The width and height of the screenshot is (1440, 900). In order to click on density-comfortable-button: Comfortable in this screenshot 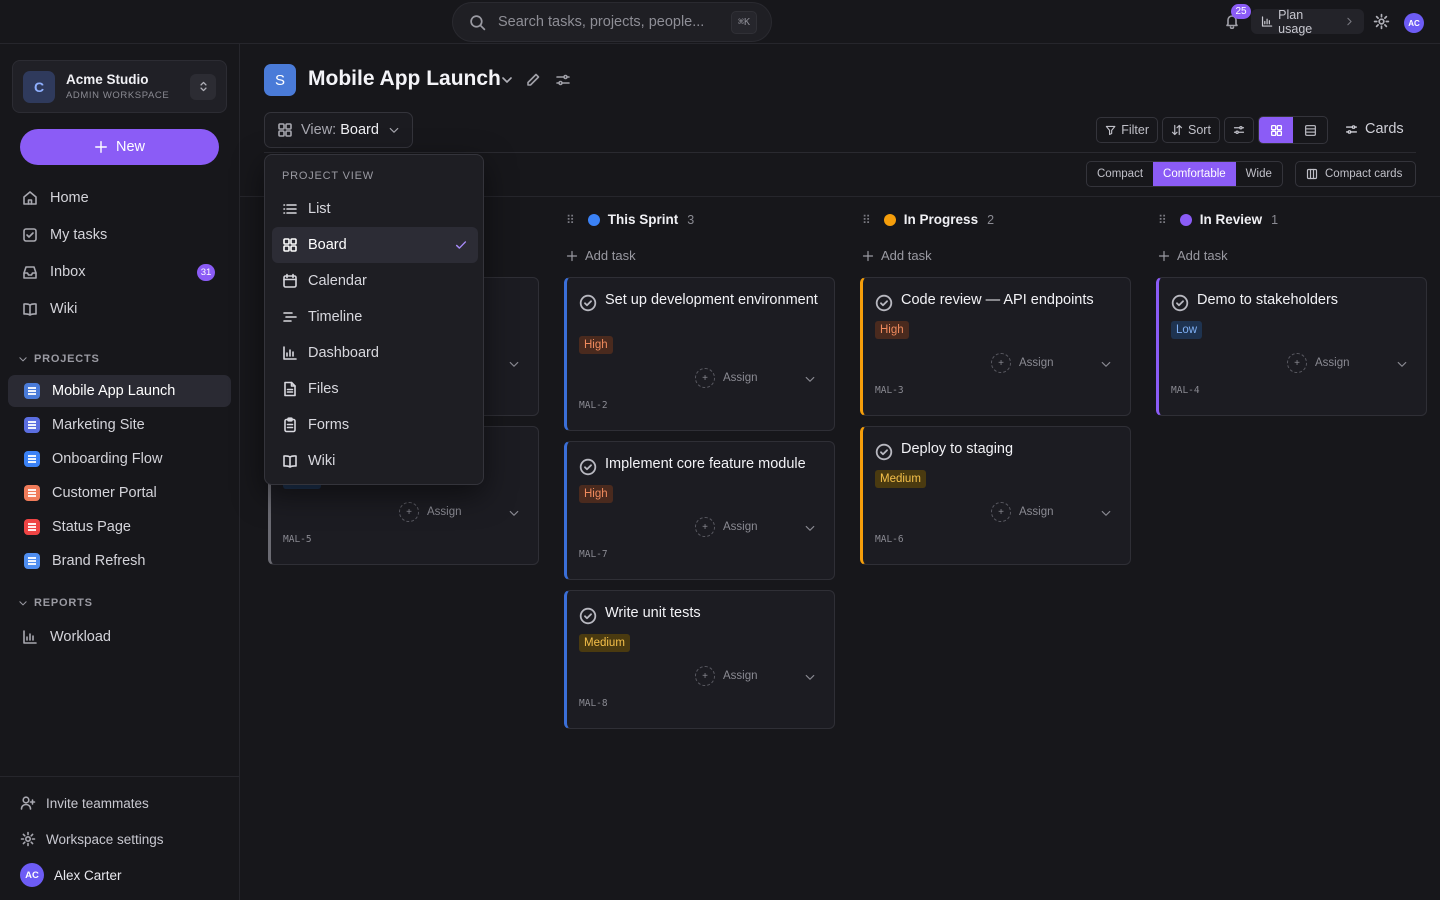, I will do `click(1194, 174)`.